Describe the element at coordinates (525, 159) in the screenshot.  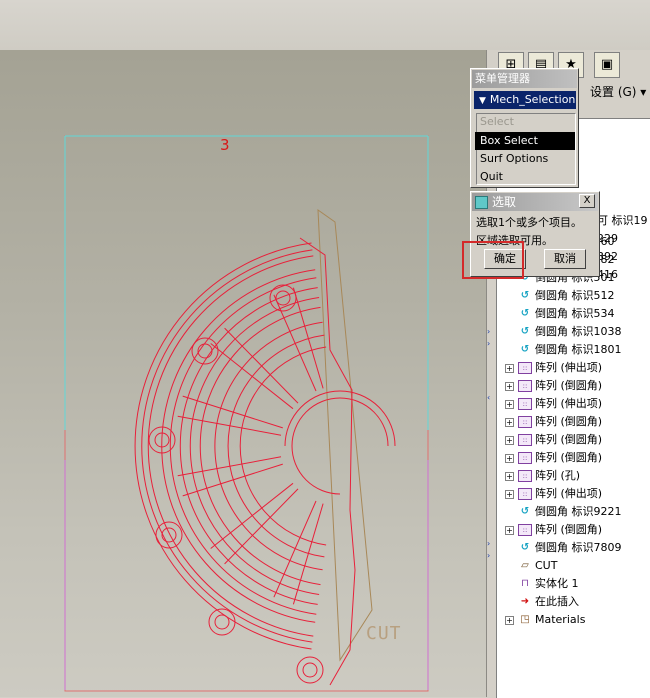
I see `menu-item-surf-options: Surf Options` at that location.